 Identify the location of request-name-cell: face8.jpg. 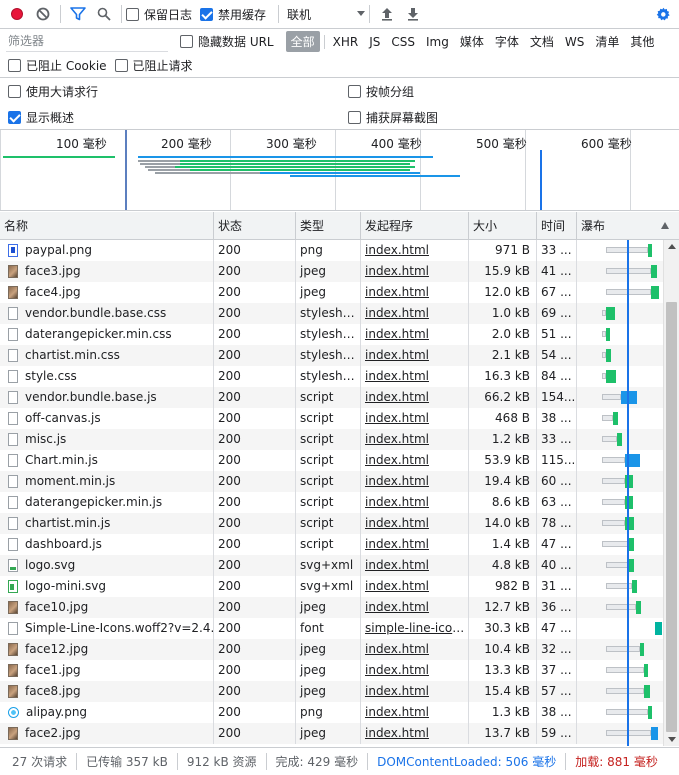
(107, 691).